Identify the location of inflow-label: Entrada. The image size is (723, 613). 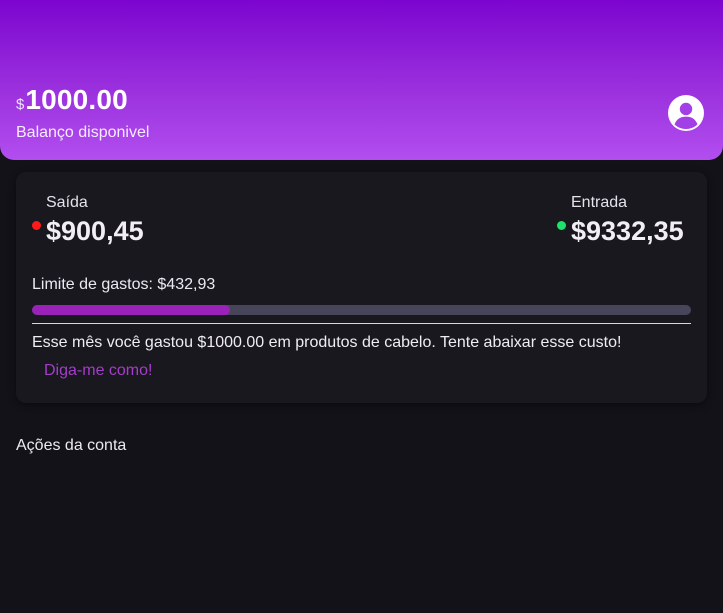
(599, 202).